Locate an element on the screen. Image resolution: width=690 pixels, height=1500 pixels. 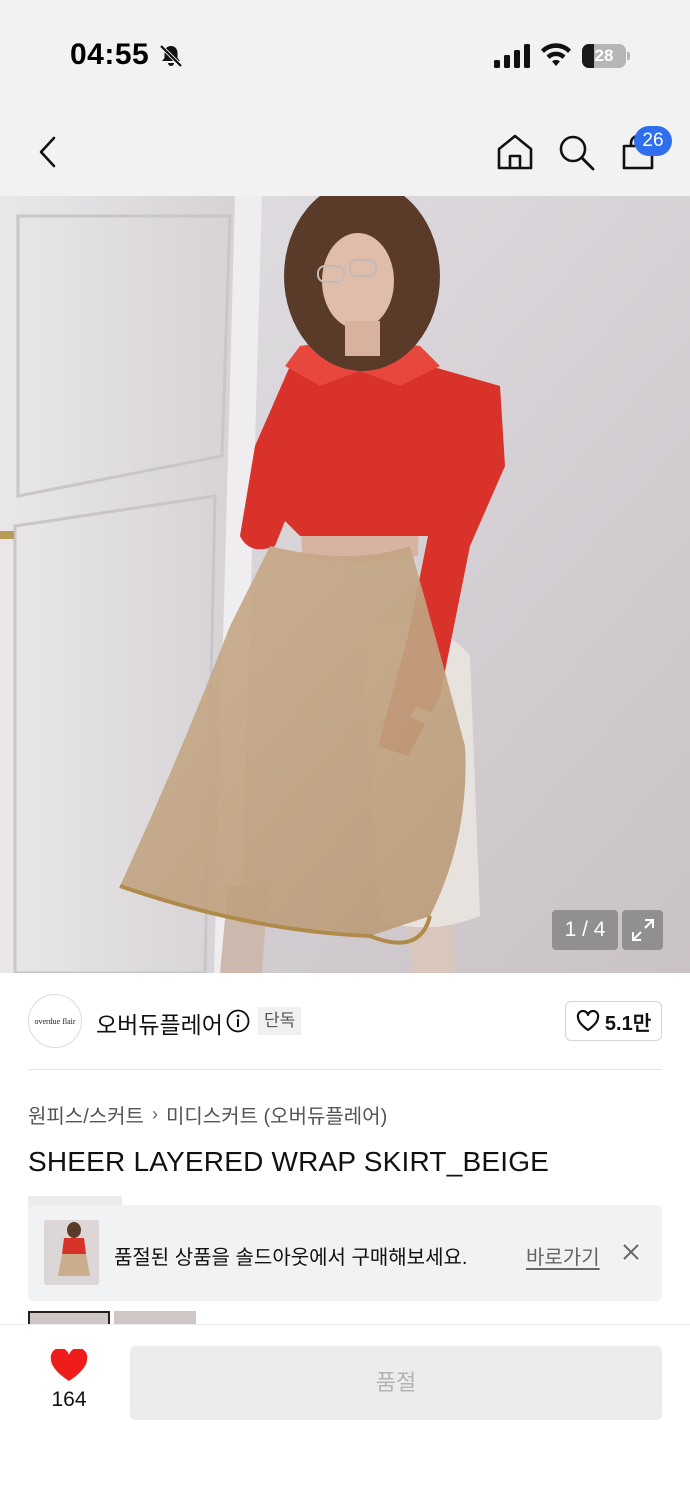
fullscreen-button is located at coordinates (642, 930).